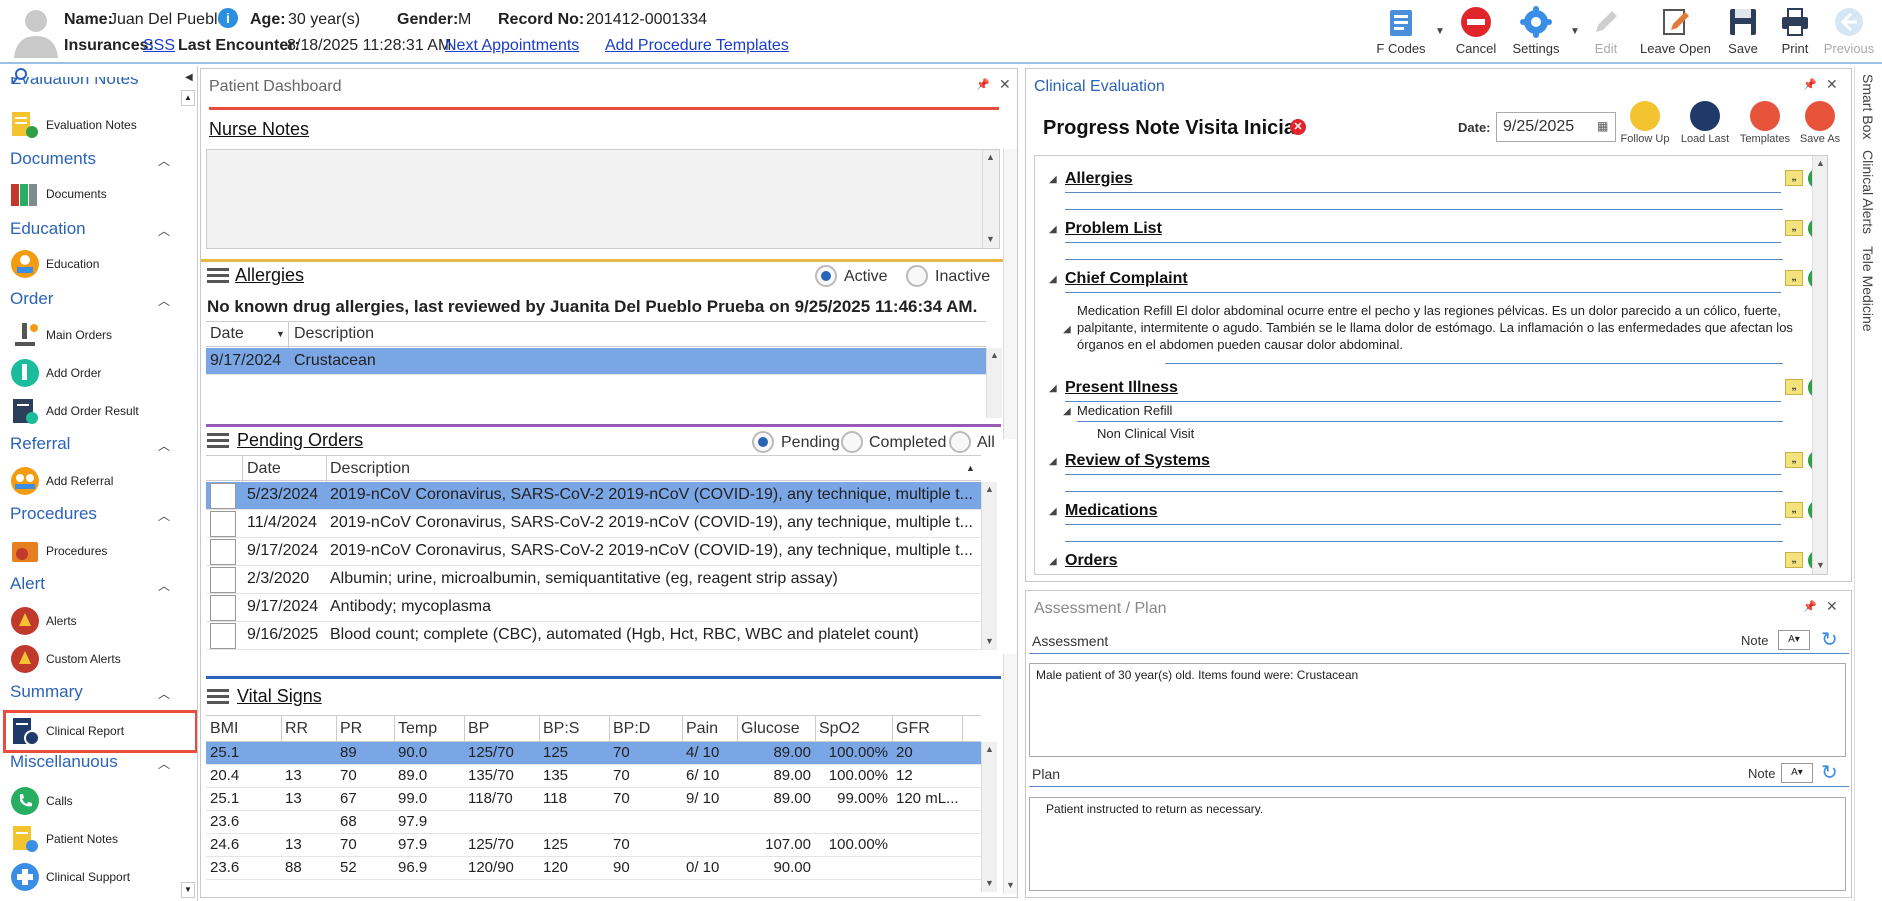  I want to click on sidebar-item-custom-alerts: Custom Alerts, so click(65, 659).